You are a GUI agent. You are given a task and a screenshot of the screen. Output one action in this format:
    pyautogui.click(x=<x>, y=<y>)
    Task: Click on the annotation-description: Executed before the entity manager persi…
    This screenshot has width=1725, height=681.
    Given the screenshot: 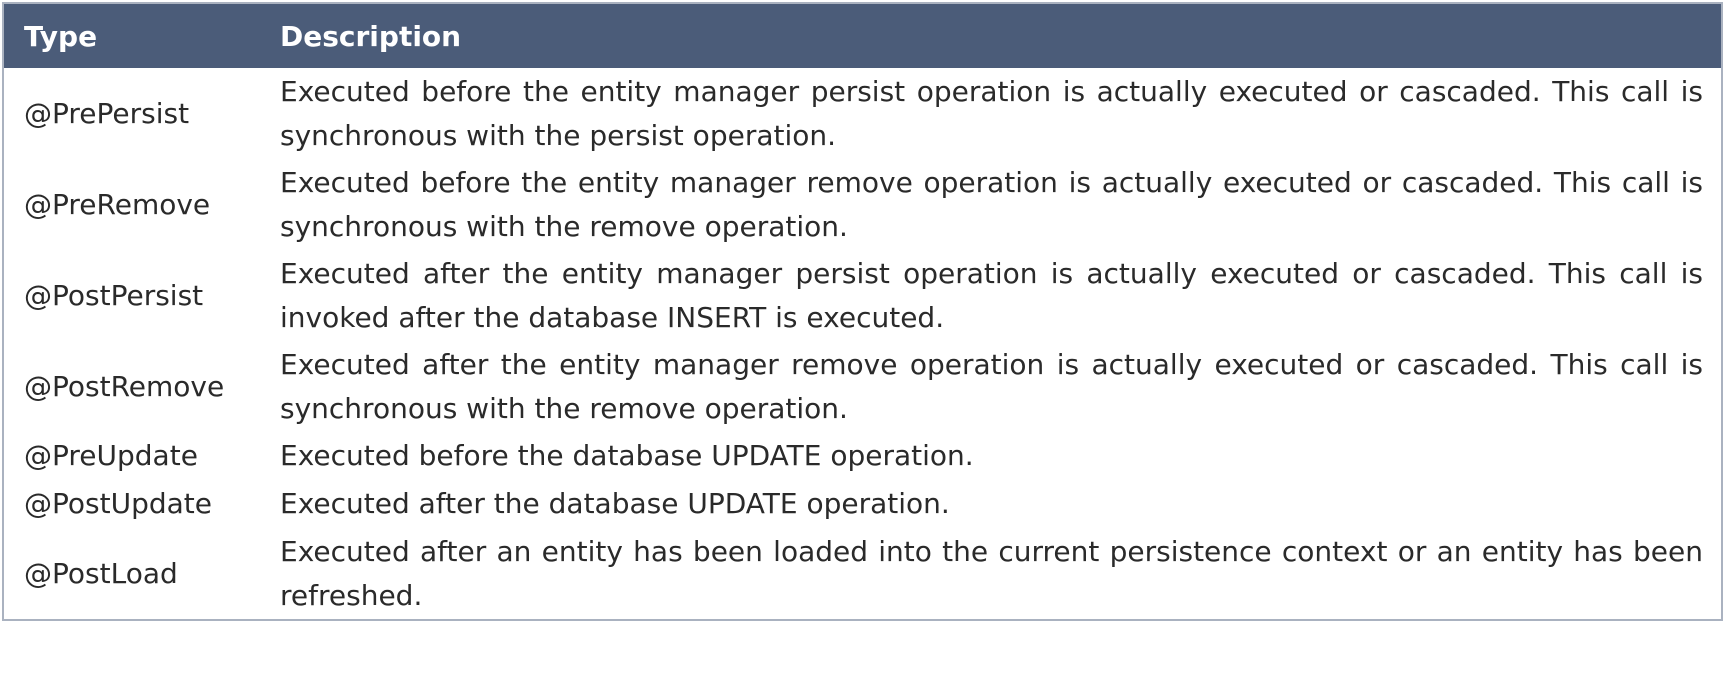 What is the action you would take?
    pyautogui.click(x=991, y=113)
    